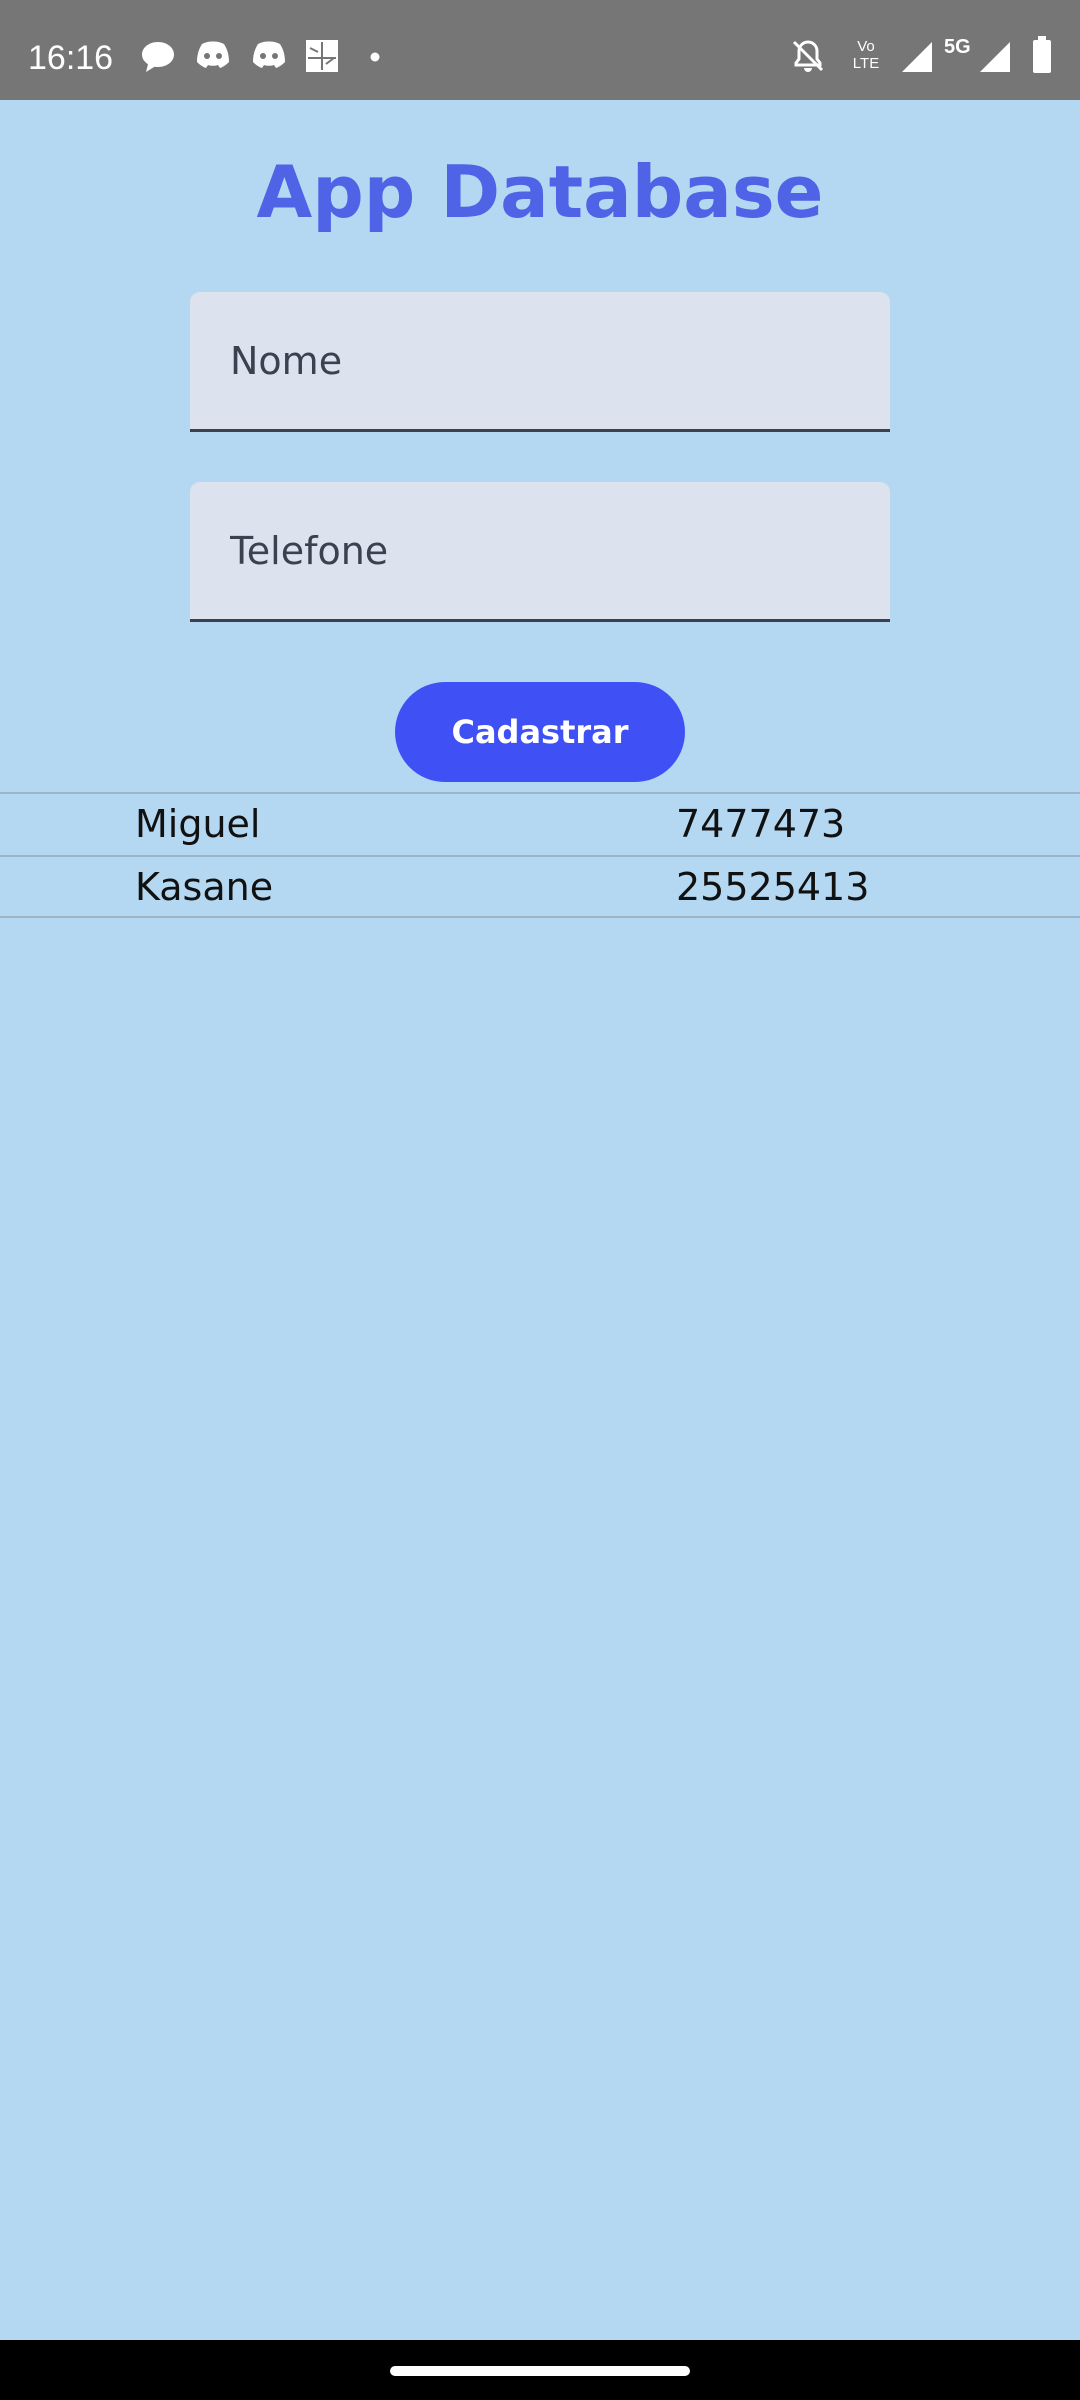 The height and width of the screenshot is (2400, 1080). Describe the element at coordinates (71, 58) in the screenshot. I see `status-time: 16:16` at that location.